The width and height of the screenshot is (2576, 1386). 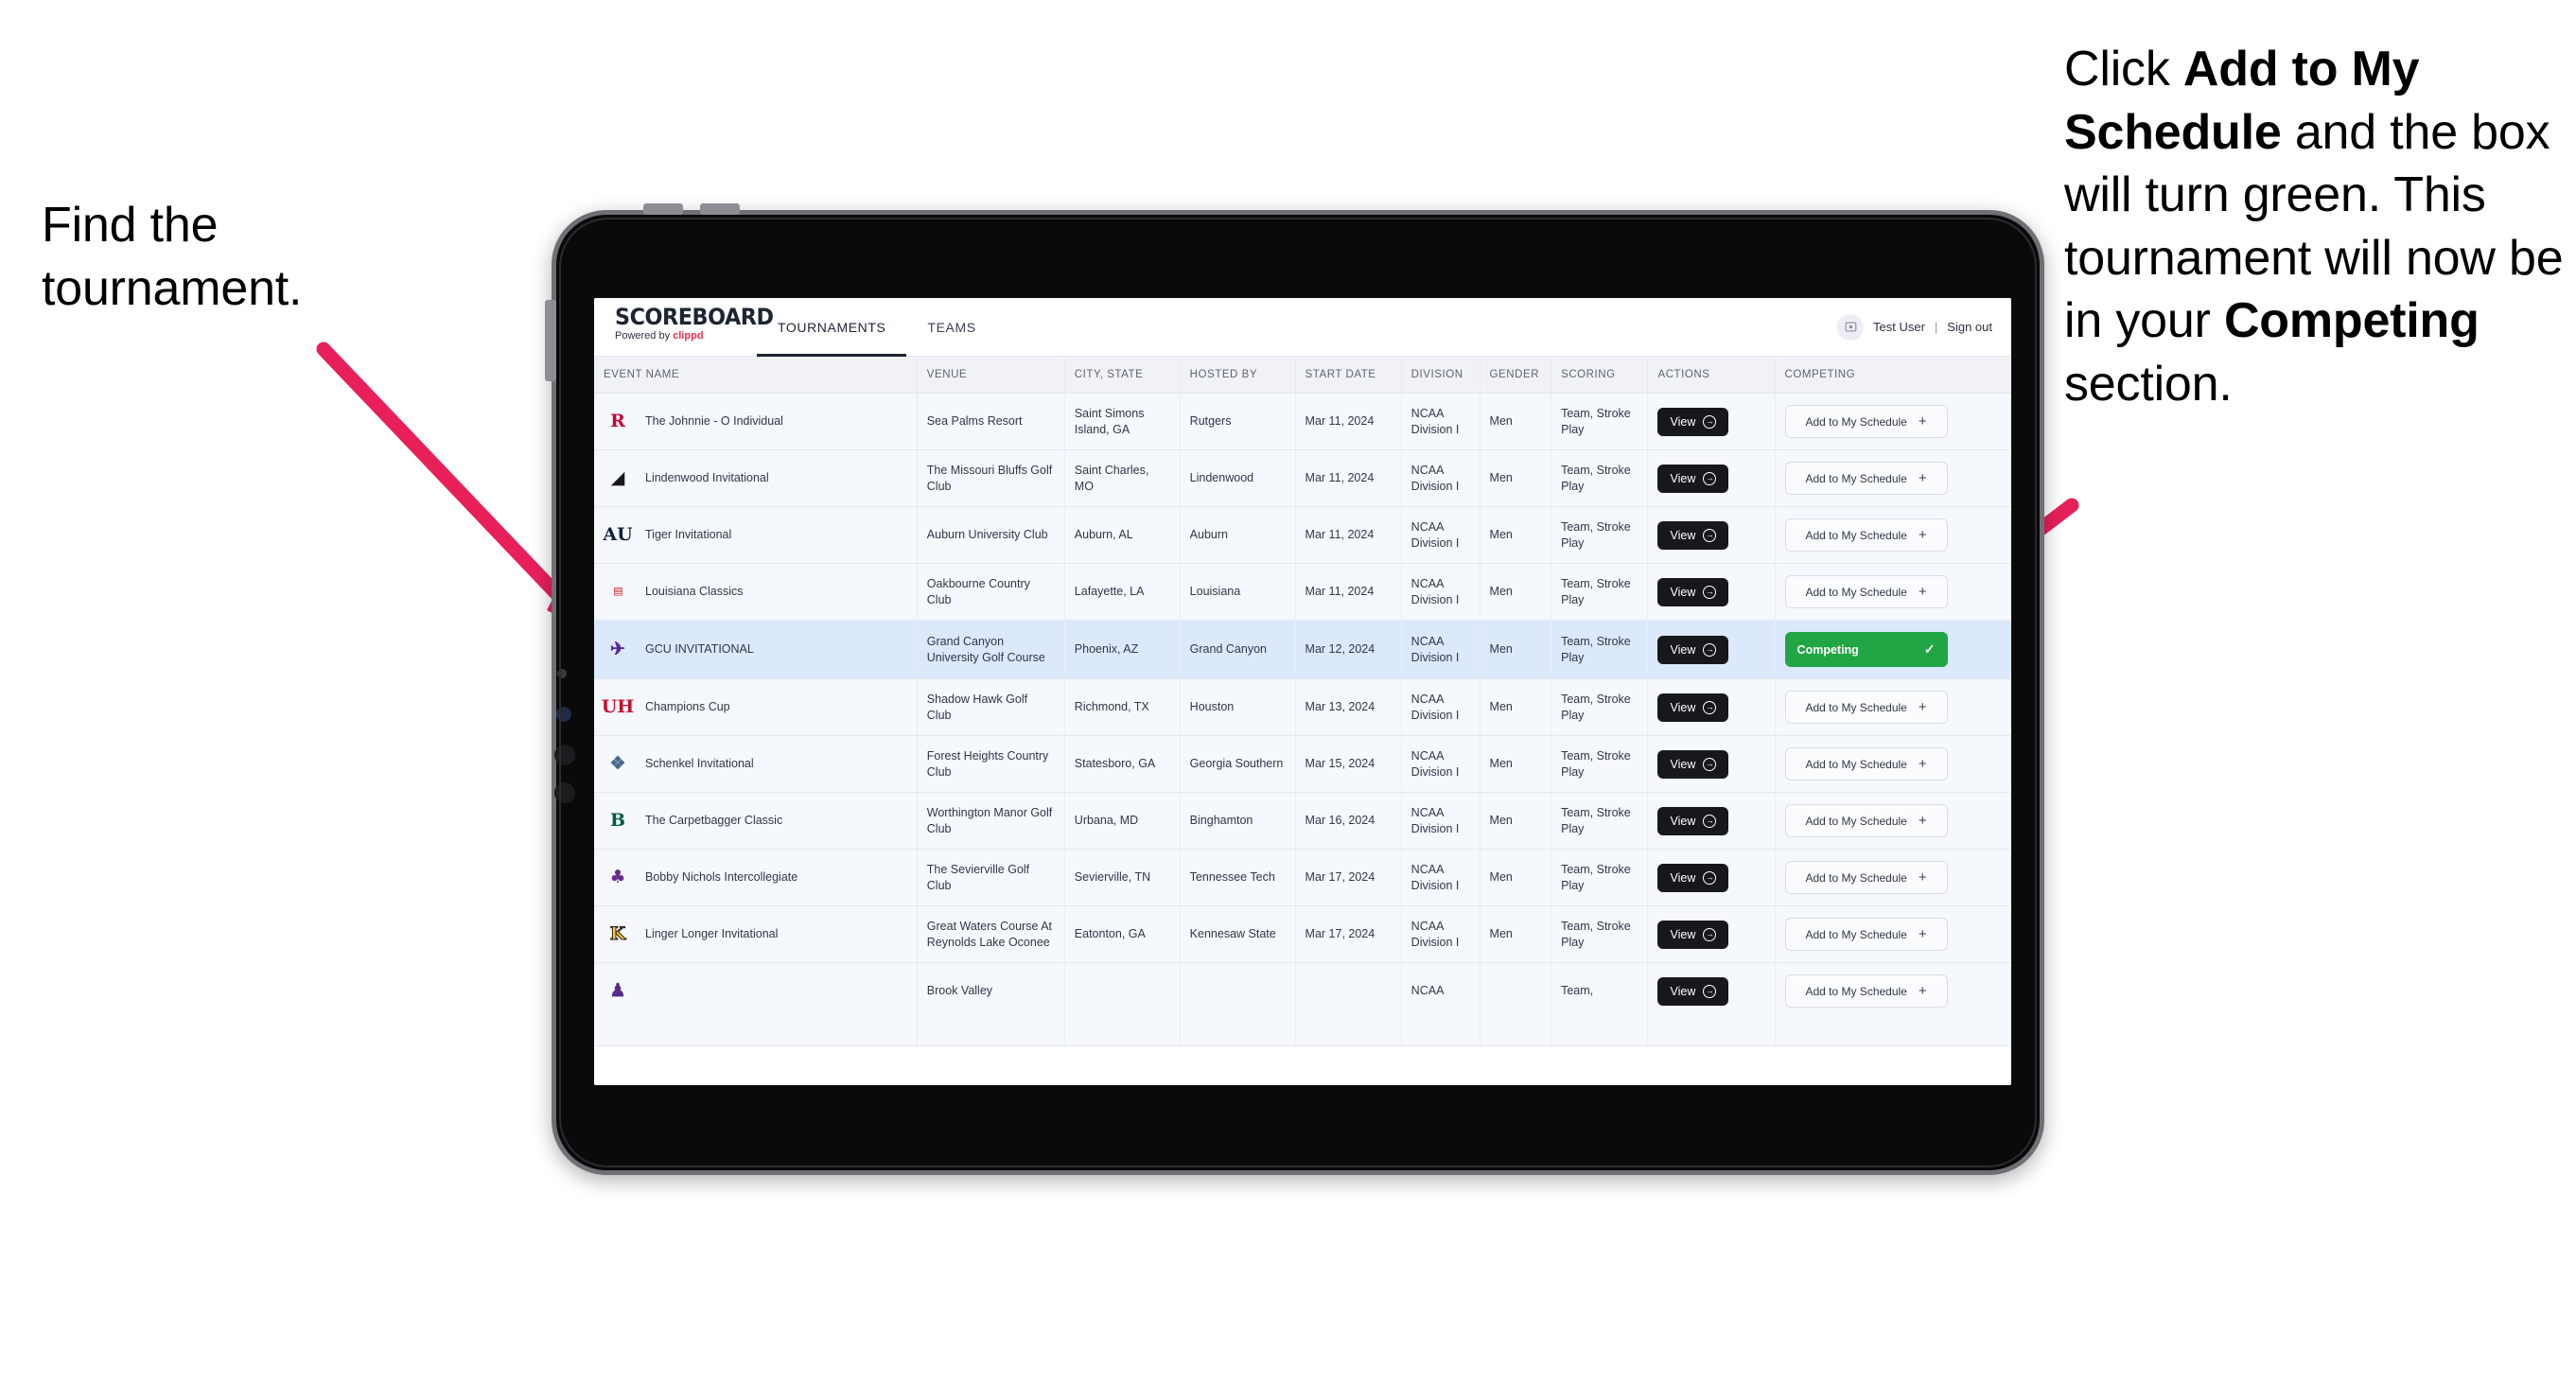 I want to click on user-avatar-icon, so click(x=1850, y=327).